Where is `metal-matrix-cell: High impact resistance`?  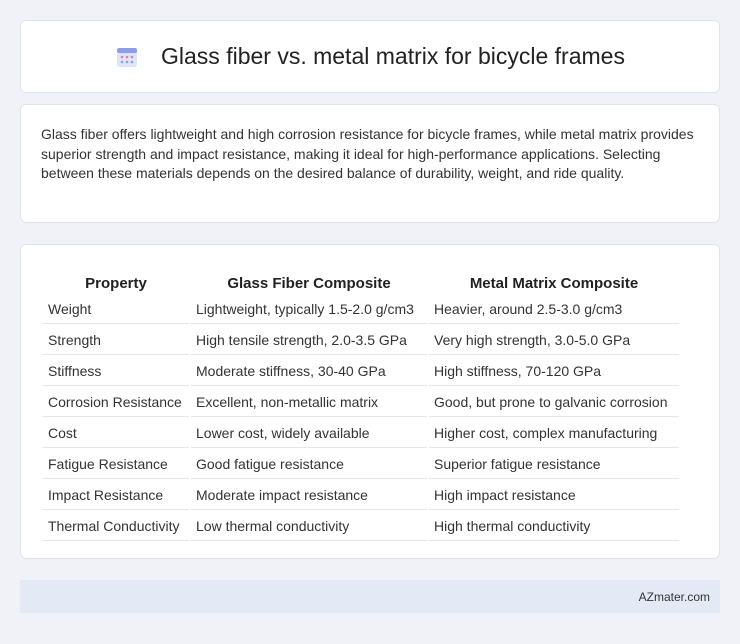
metal-matrix-cell: High impact resistance is located at coordinates (554, 495).